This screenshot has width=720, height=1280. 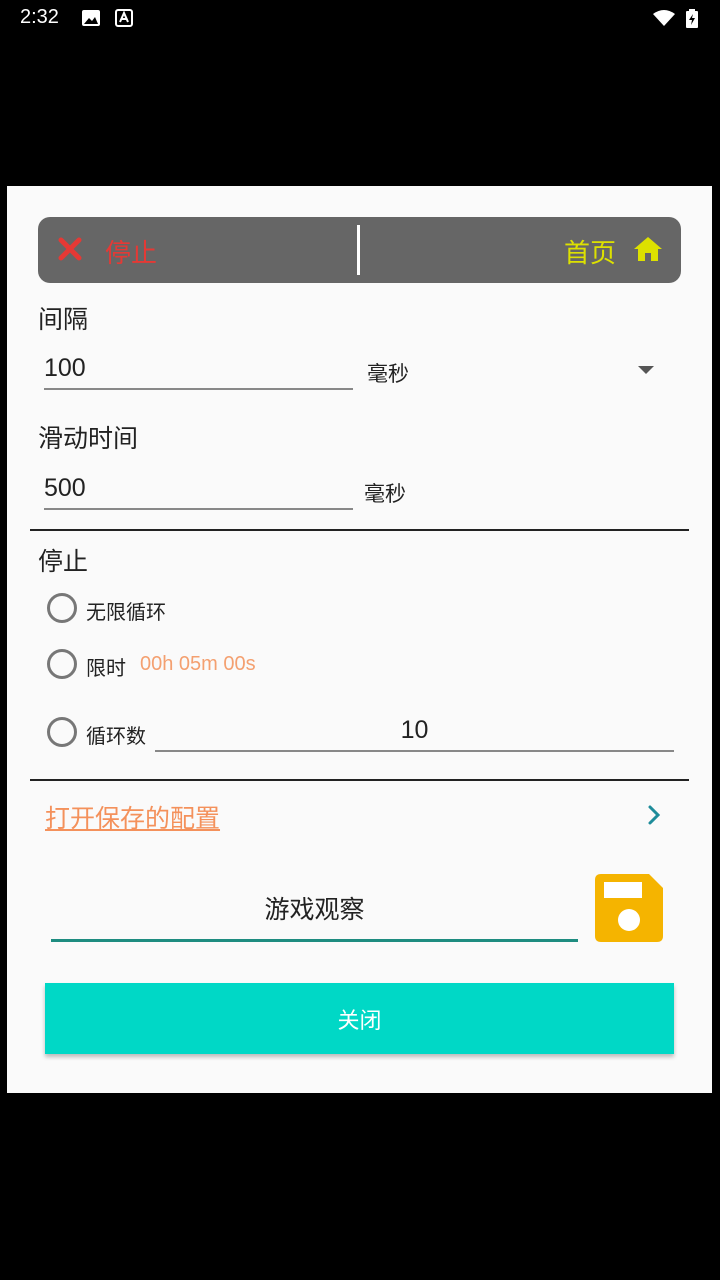 I want to click on chevron-right-icon, so click(x=654, y=815).